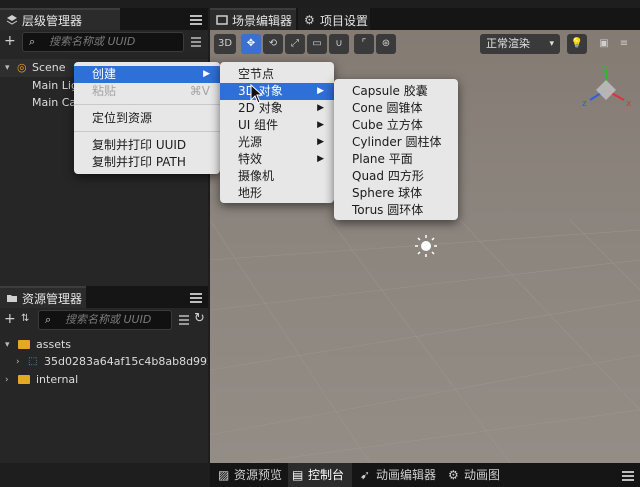  Describe the element at coordinates (52, 21) in the screenshot. I see `tab-hierarchy-label: 层级管理器` at that location.